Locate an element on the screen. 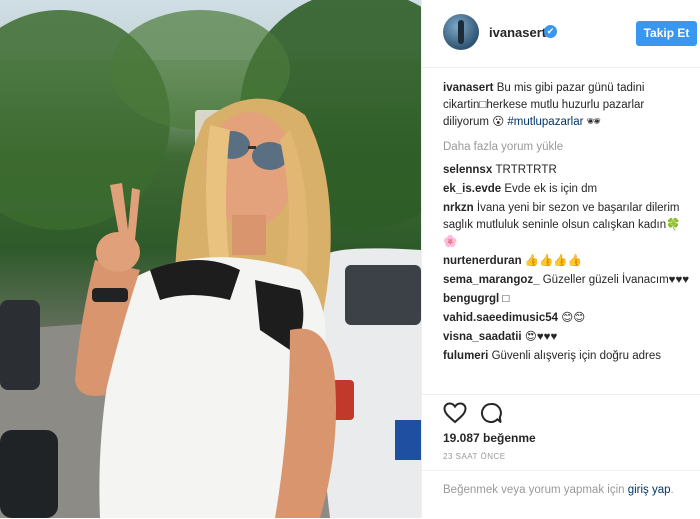  comment-item: nurtenerduran 👍👍👍👍 is located at coordinates (568, 261).